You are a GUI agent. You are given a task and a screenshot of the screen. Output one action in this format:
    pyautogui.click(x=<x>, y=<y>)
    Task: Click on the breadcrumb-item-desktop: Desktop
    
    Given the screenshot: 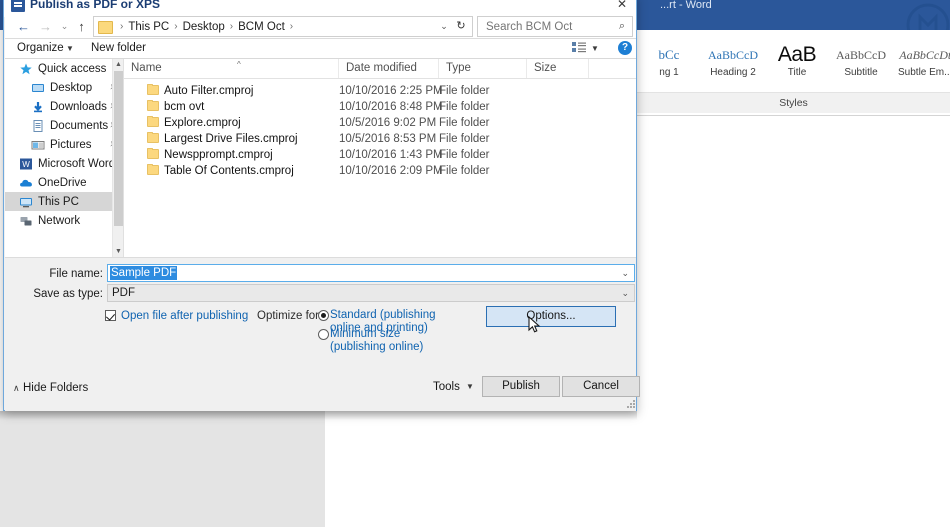 What is the action you would take?
    pyautogui.click(x=204, y=27)
    